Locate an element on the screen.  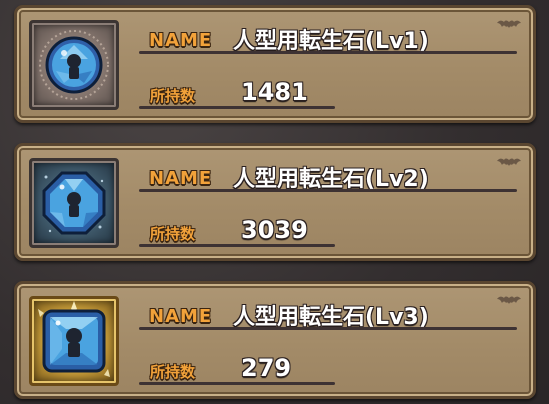
octagon-blue-gem-icon is located at coordinates (74, 203).